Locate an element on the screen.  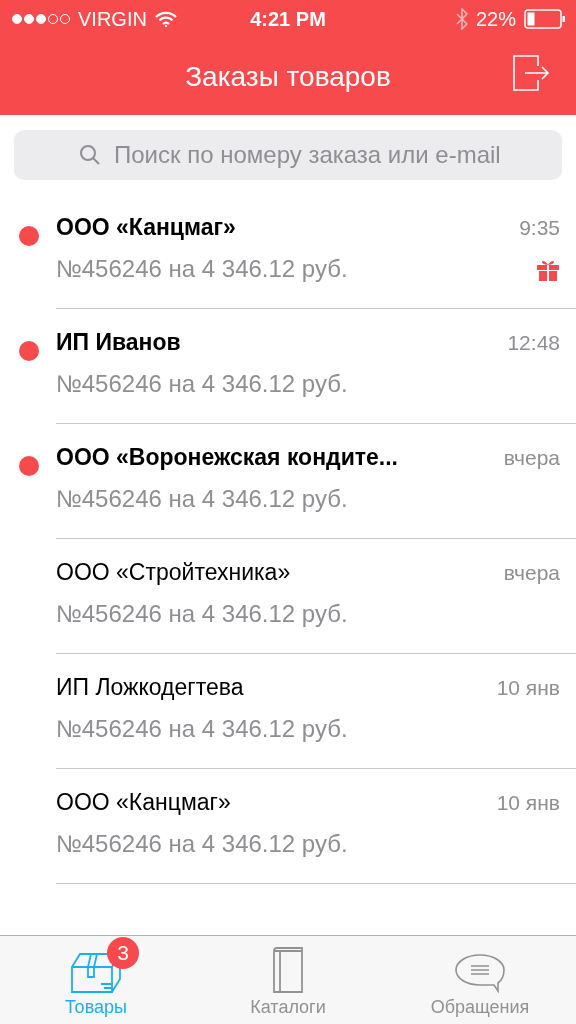
book-icon is located at coordinates (288, 970).